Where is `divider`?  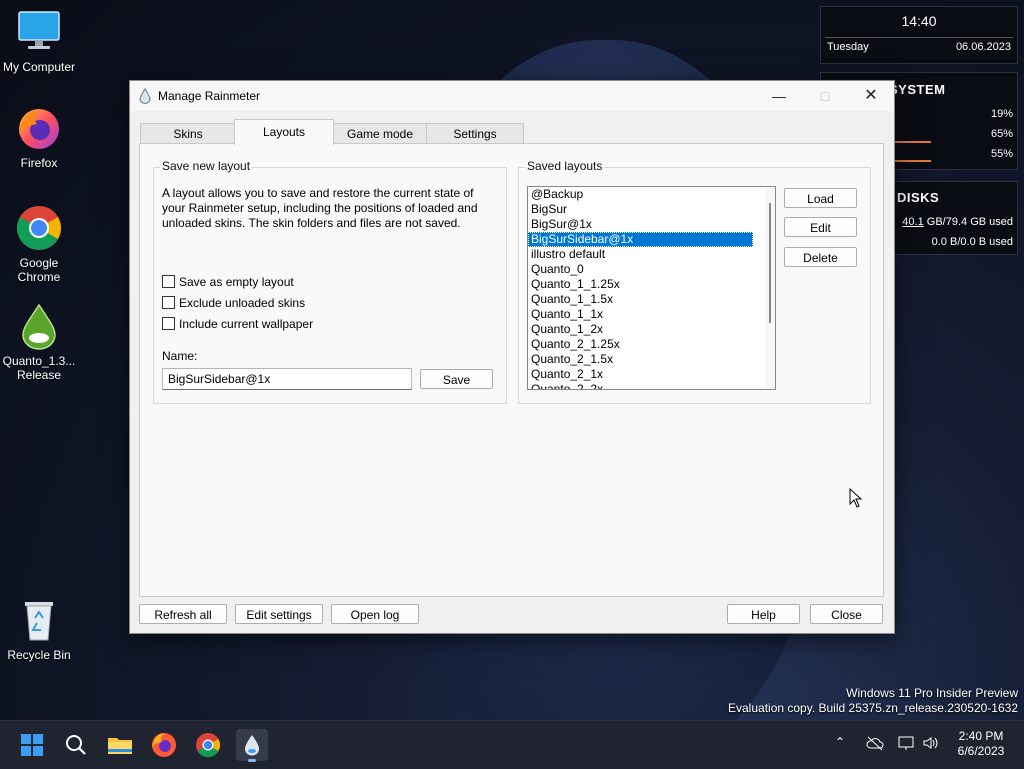 divider is located at coordinates (919, 37).